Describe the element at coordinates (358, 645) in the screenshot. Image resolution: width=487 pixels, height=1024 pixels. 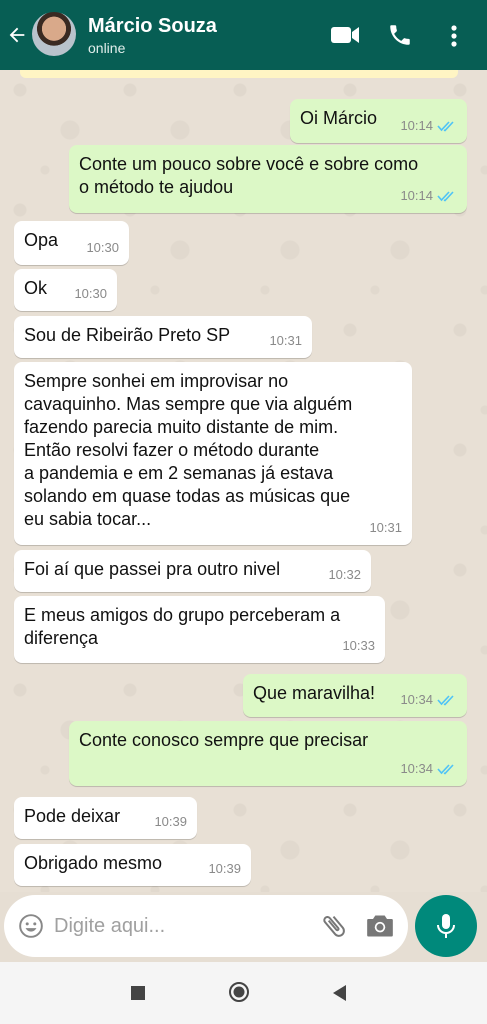
I see `message-time: 10:33` at that location.